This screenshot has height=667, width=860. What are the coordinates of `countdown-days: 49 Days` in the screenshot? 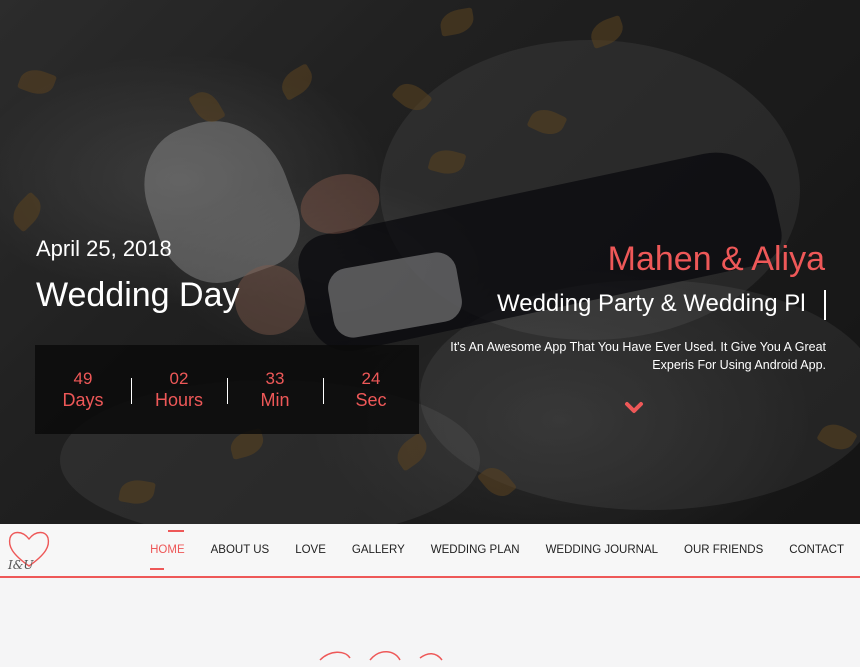 It's located at (83, 389).